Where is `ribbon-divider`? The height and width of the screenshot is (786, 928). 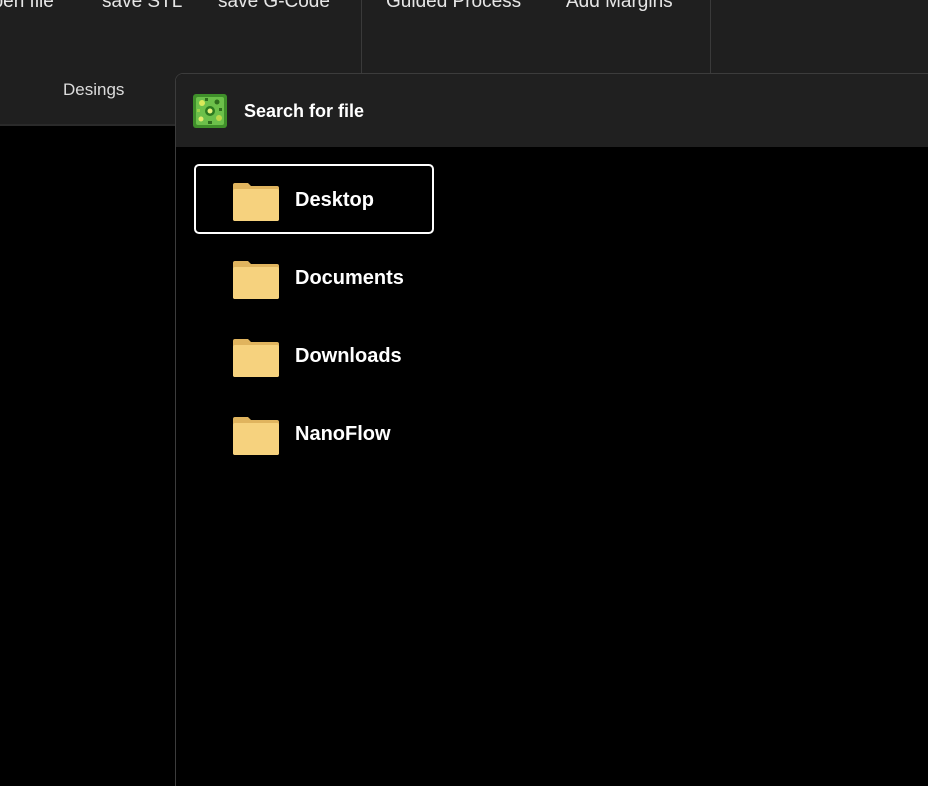
ribbon-divider is located at coordinates (90, 125).